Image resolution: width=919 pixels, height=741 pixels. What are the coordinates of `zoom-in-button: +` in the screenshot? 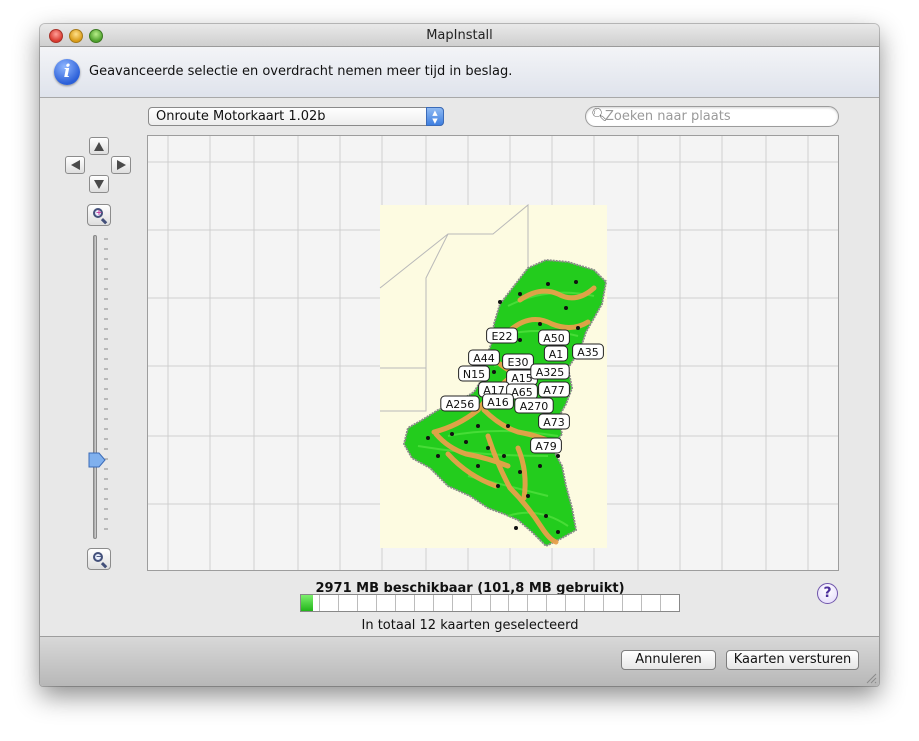 It's located at (99, 215).